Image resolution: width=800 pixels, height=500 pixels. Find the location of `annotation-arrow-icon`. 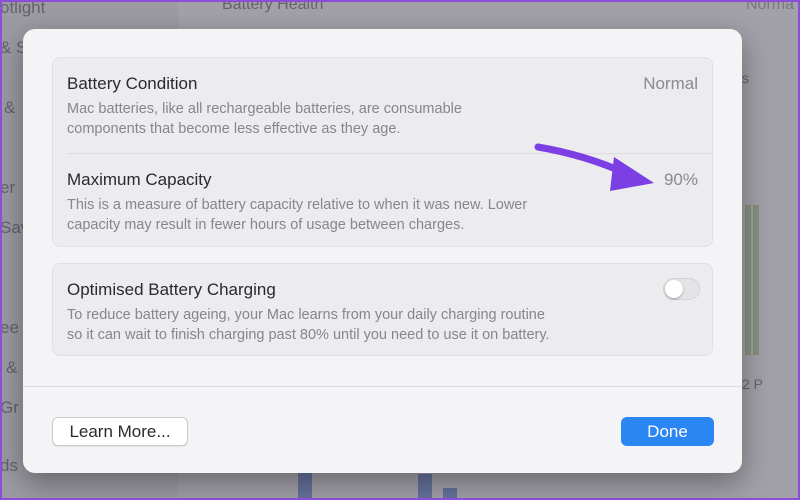

annotation-arrow-icon is located at coordinates (594, 167).